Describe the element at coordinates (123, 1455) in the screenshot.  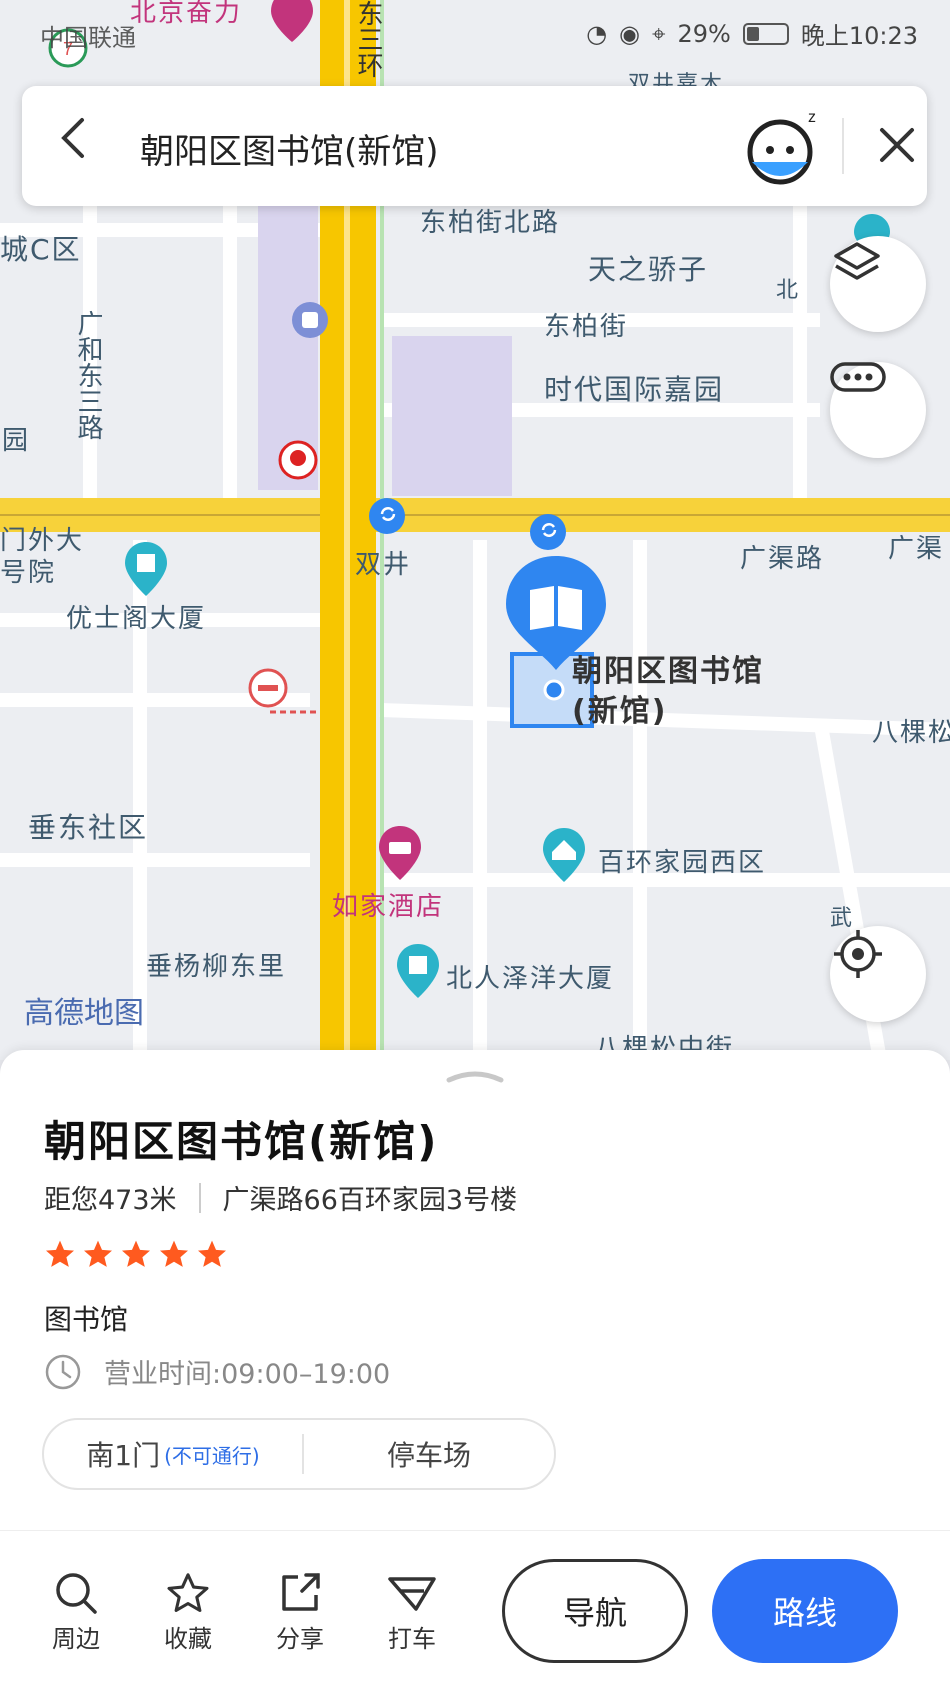
I see `entrance-label: 南1门` at that location.